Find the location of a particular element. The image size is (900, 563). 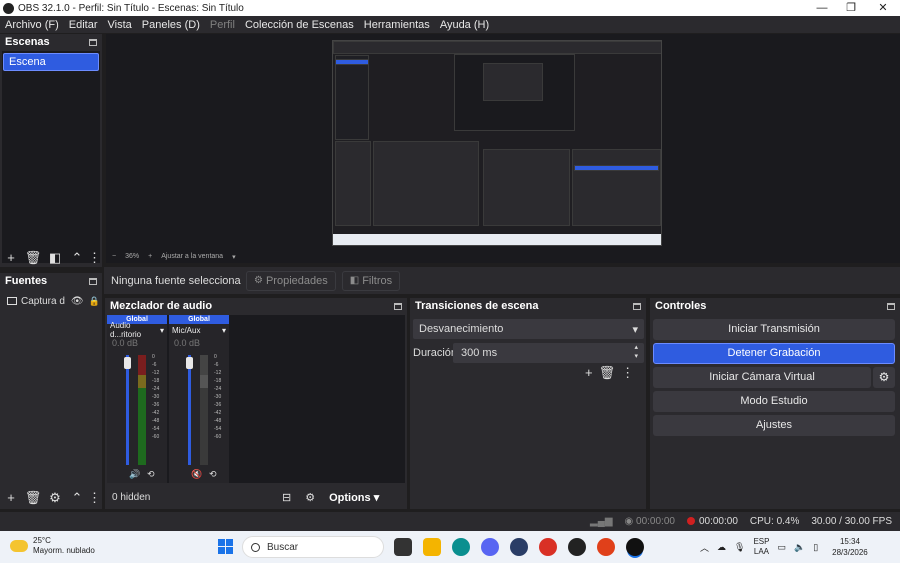

scale-tick: -54 is located at coordinates (218, 429).